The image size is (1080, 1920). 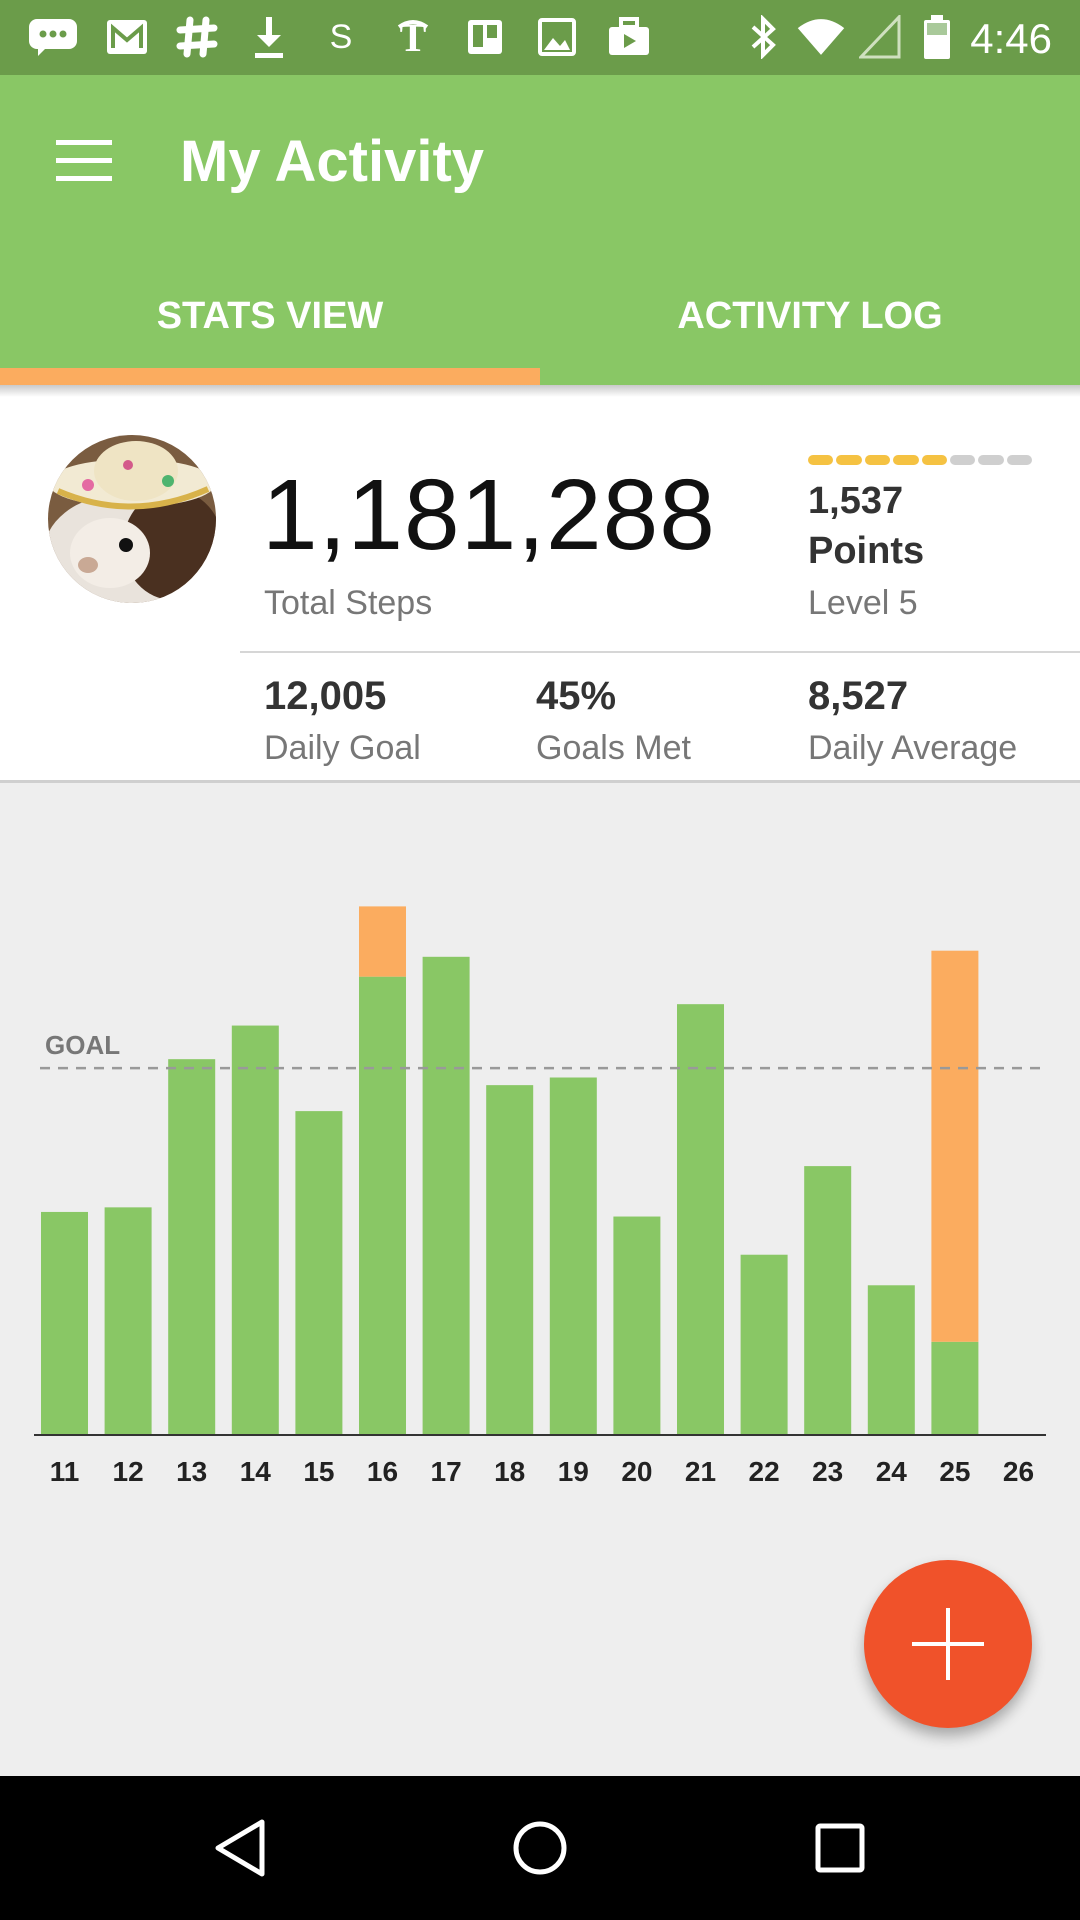 I want to click on total-steps-label: Total Steps, so click(x=348, y=603).